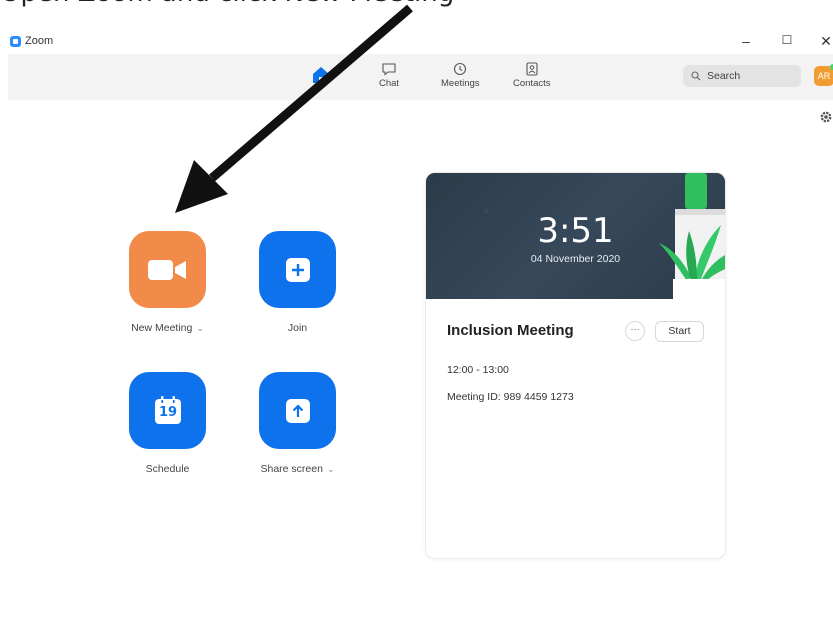 The image size is (833, 630). What do you see at coordinates (478, 370) in the screenshot?
I see `meeting-time-range: 12:00 - 13:00` at bounding box center [478, 370].